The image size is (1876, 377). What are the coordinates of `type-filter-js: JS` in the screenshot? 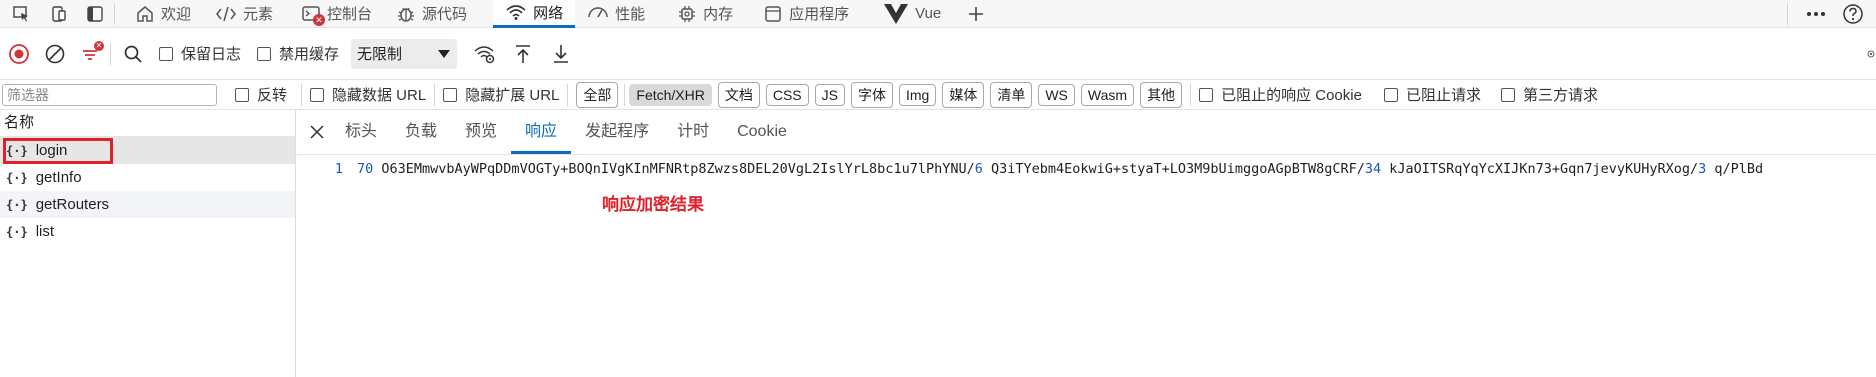 It's located at (829, 94).